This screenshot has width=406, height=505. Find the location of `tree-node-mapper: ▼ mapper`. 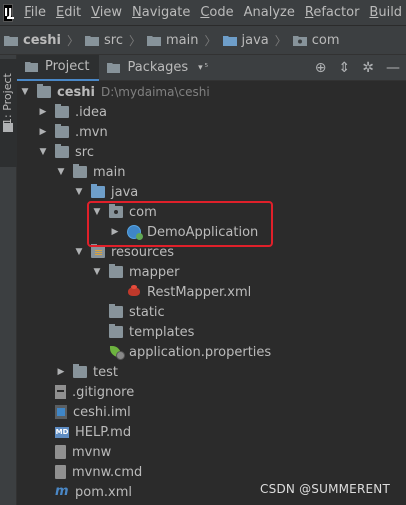

tree-node-mapper: ▼ mapper is located at coordinates (135, 272).